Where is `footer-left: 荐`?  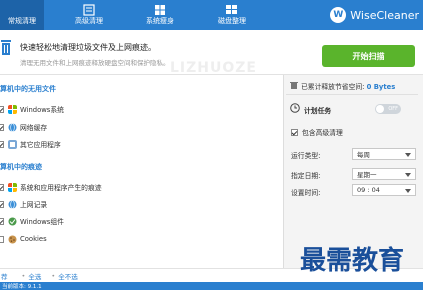 footer-left: 荐 is located at coordinates (4, 277).